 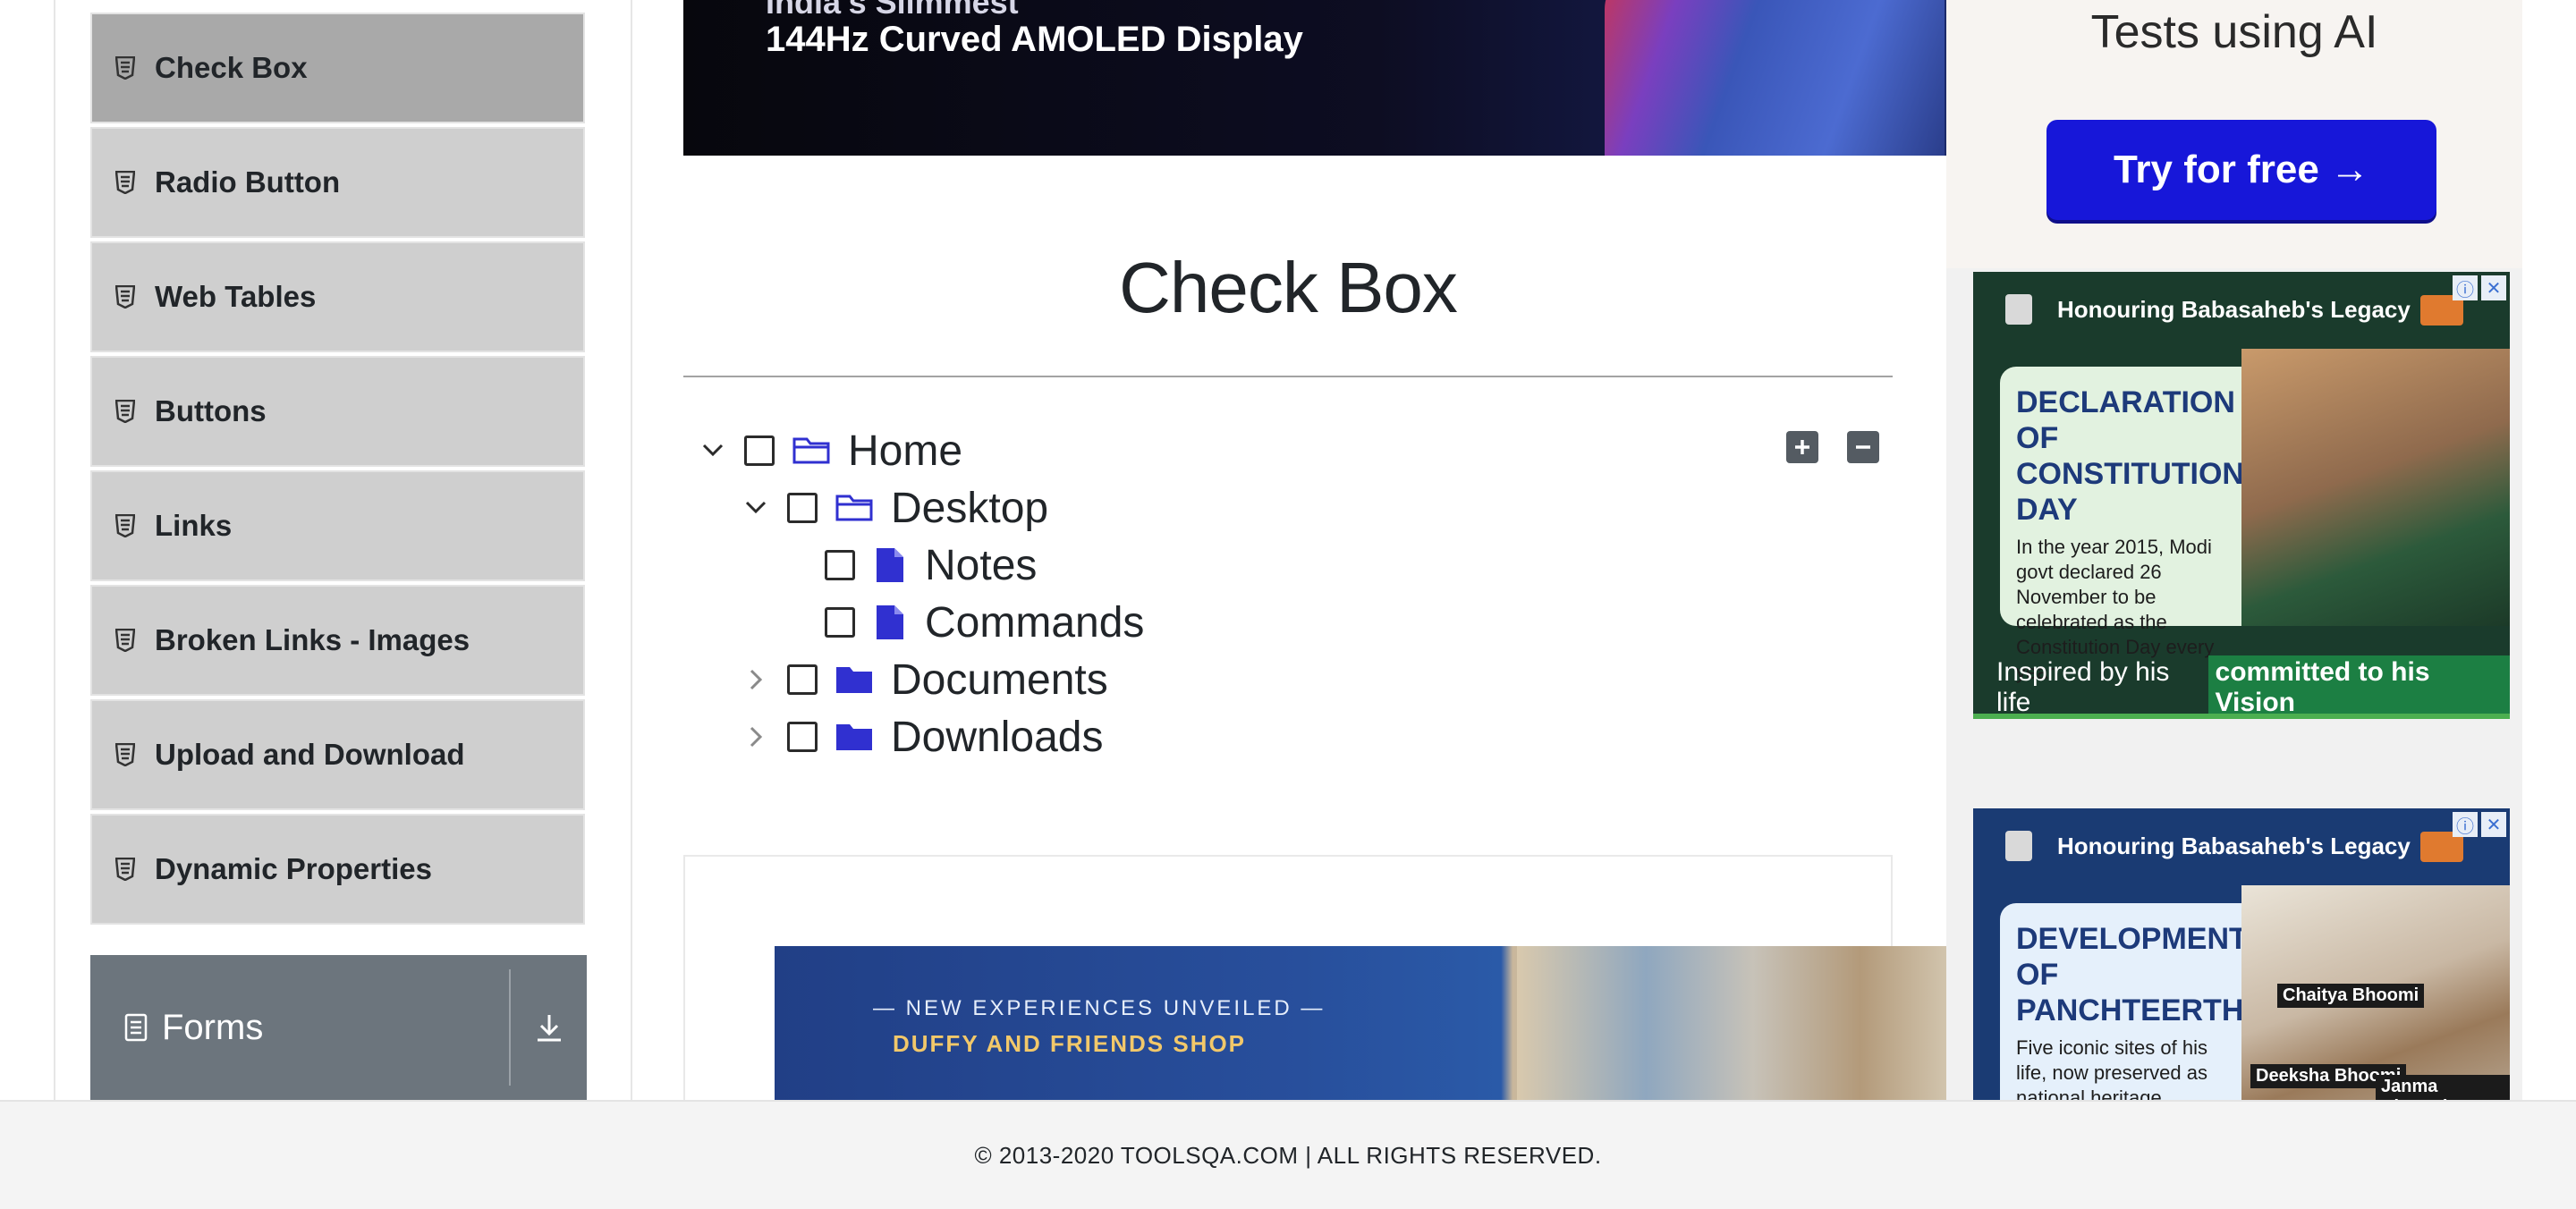 I want to click on ai-ad: Tests using AI Try for free →, so click(x=2234, y=134).